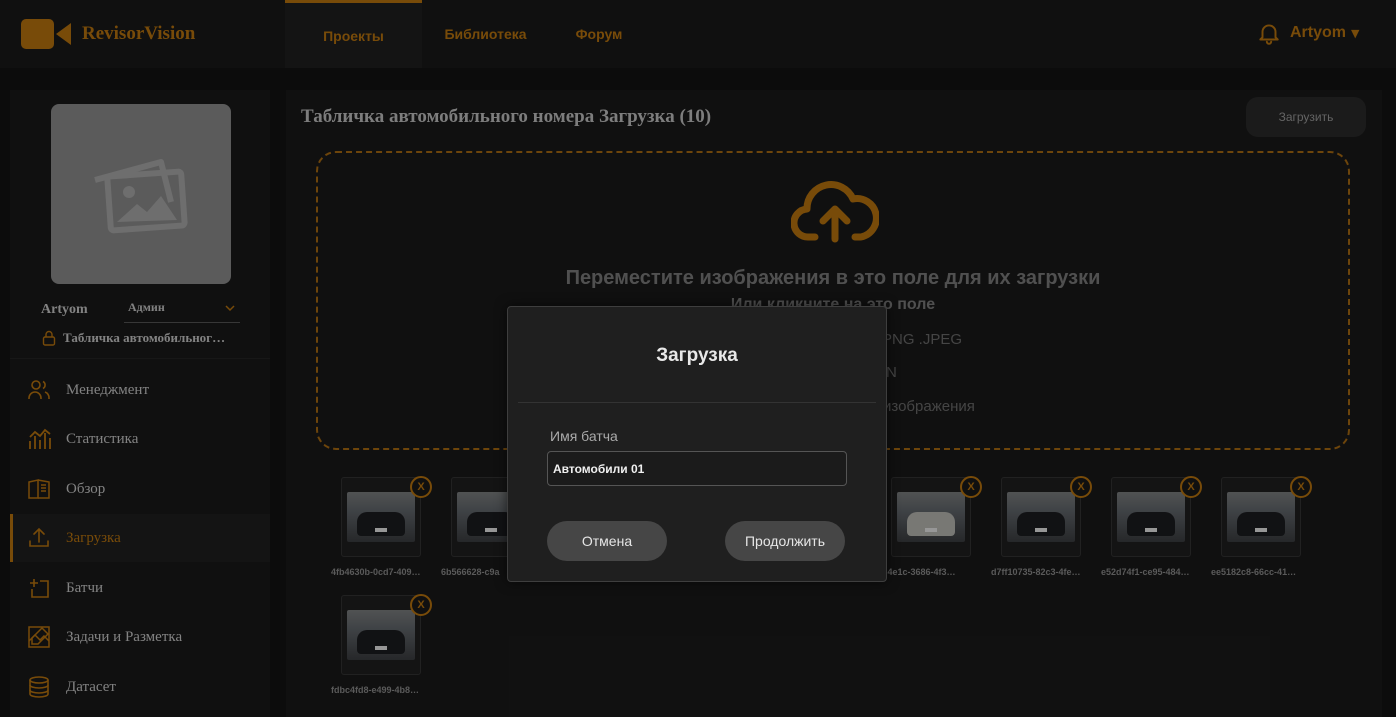 The image size is (1396, 717). Describe the element at coordinates (697, 355) in the screenshot. I see `modal-title: Загрузка` at that location.